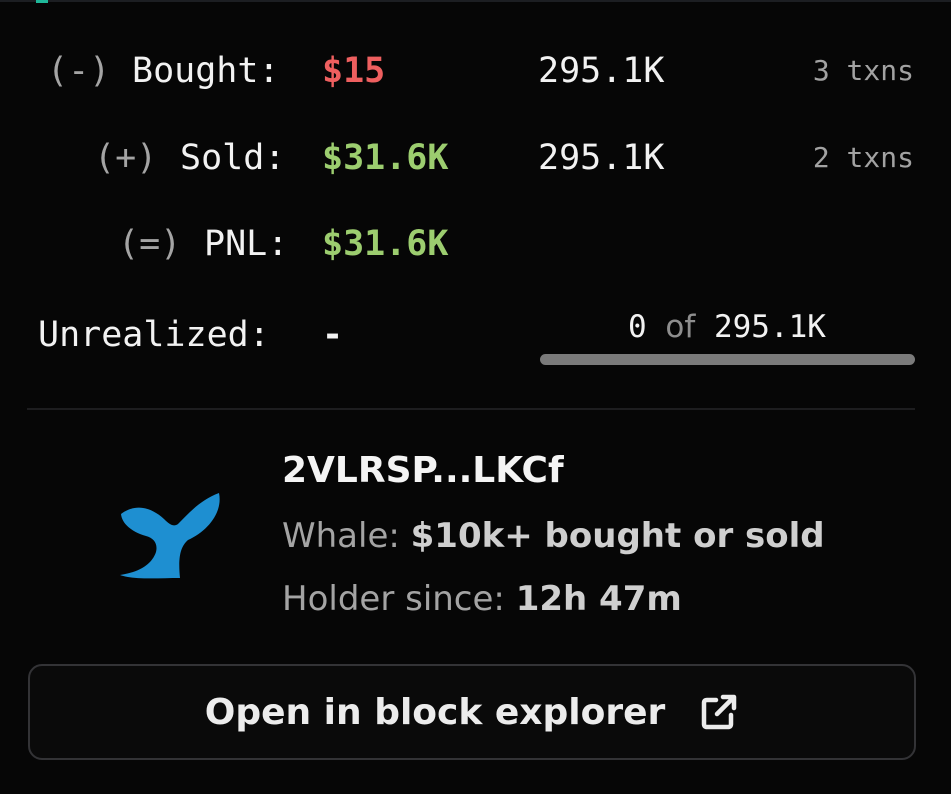 The width and height of the screenshot is (951, 794). What do you see at coordinates (42, 1) in the screenshot?
I see `active-tab-indicator` at bounding box center [42, 1].